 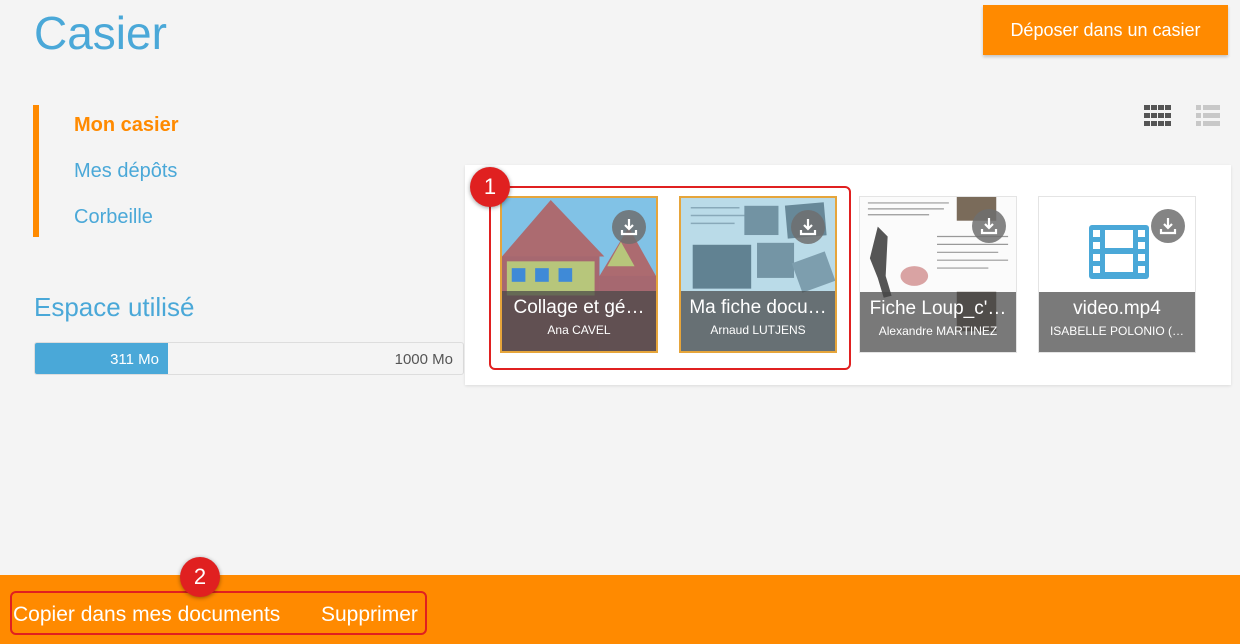 What do you see at coordinates (670, 278) in the screenshot?
I see `annotation-box-selection` at bounding box center [670, 278].